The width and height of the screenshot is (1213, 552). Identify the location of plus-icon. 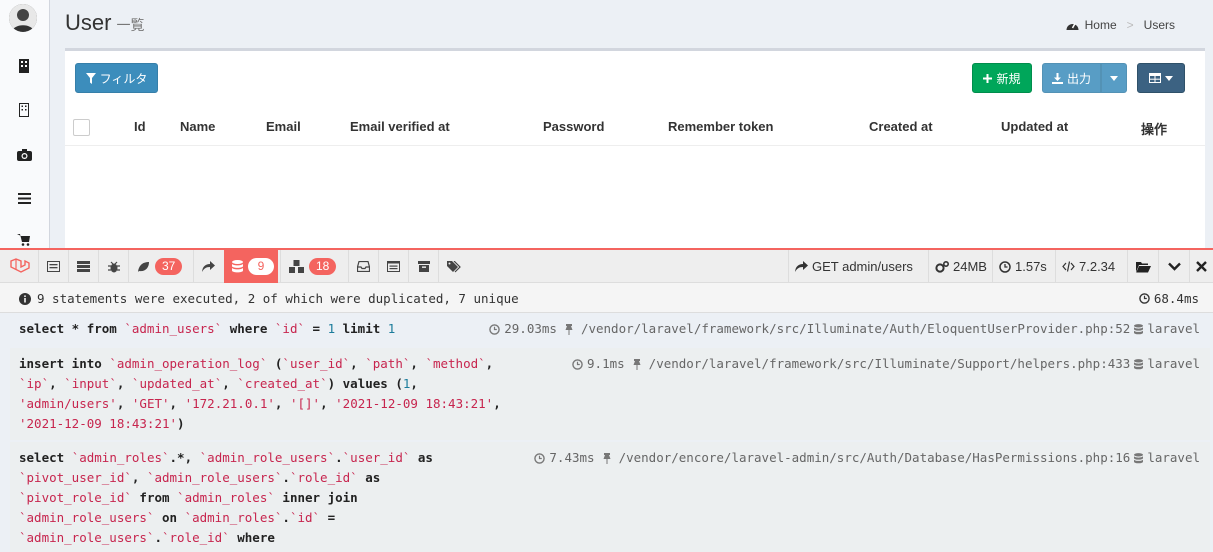
(988, 78).